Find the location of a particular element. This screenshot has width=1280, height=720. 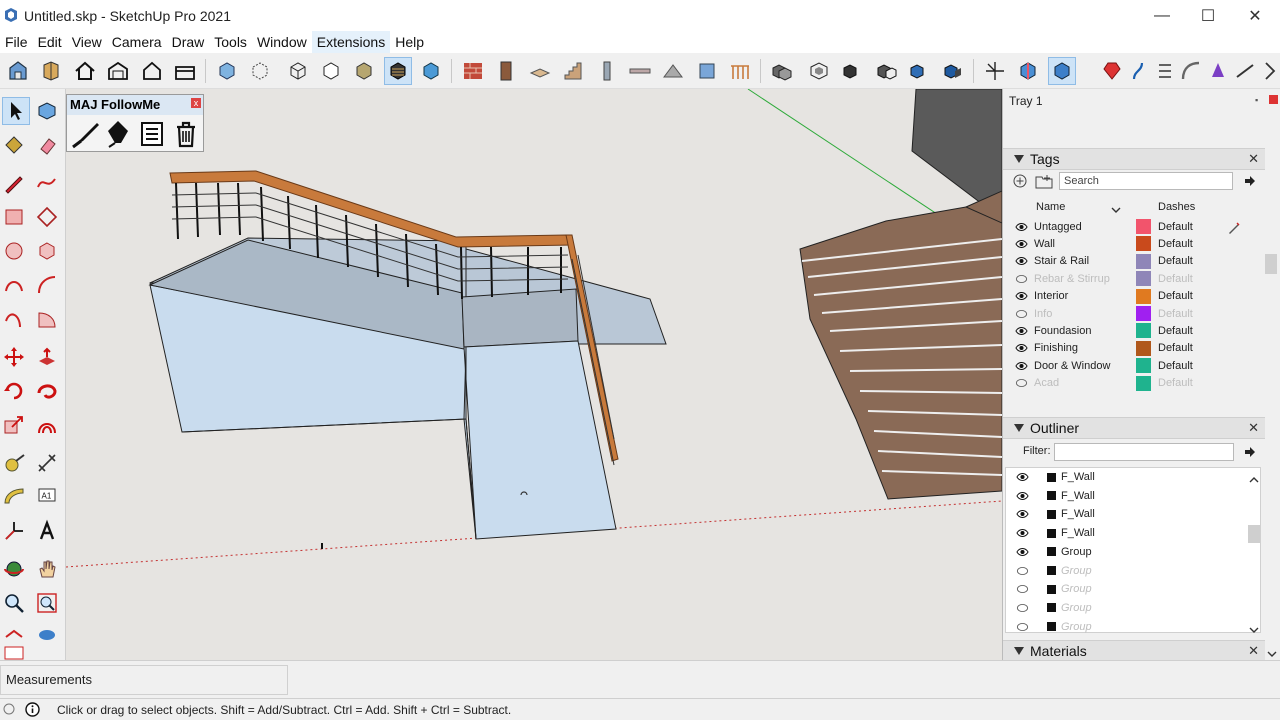

minimize-button: — is located at coordinates (1162, 15).